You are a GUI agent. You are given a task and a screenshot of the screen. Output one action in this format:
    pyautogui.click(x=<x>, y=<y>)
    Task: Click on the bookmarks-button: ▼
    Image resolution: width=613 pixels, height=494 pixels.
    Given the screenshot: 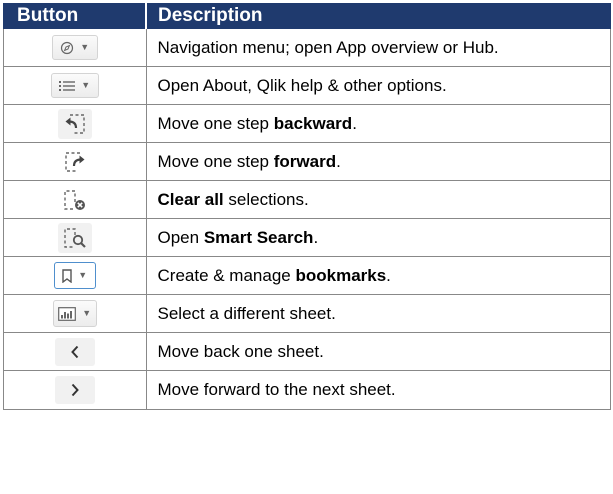 What is the action you would take?
    pyautogui.click(x=74, y=275)
    